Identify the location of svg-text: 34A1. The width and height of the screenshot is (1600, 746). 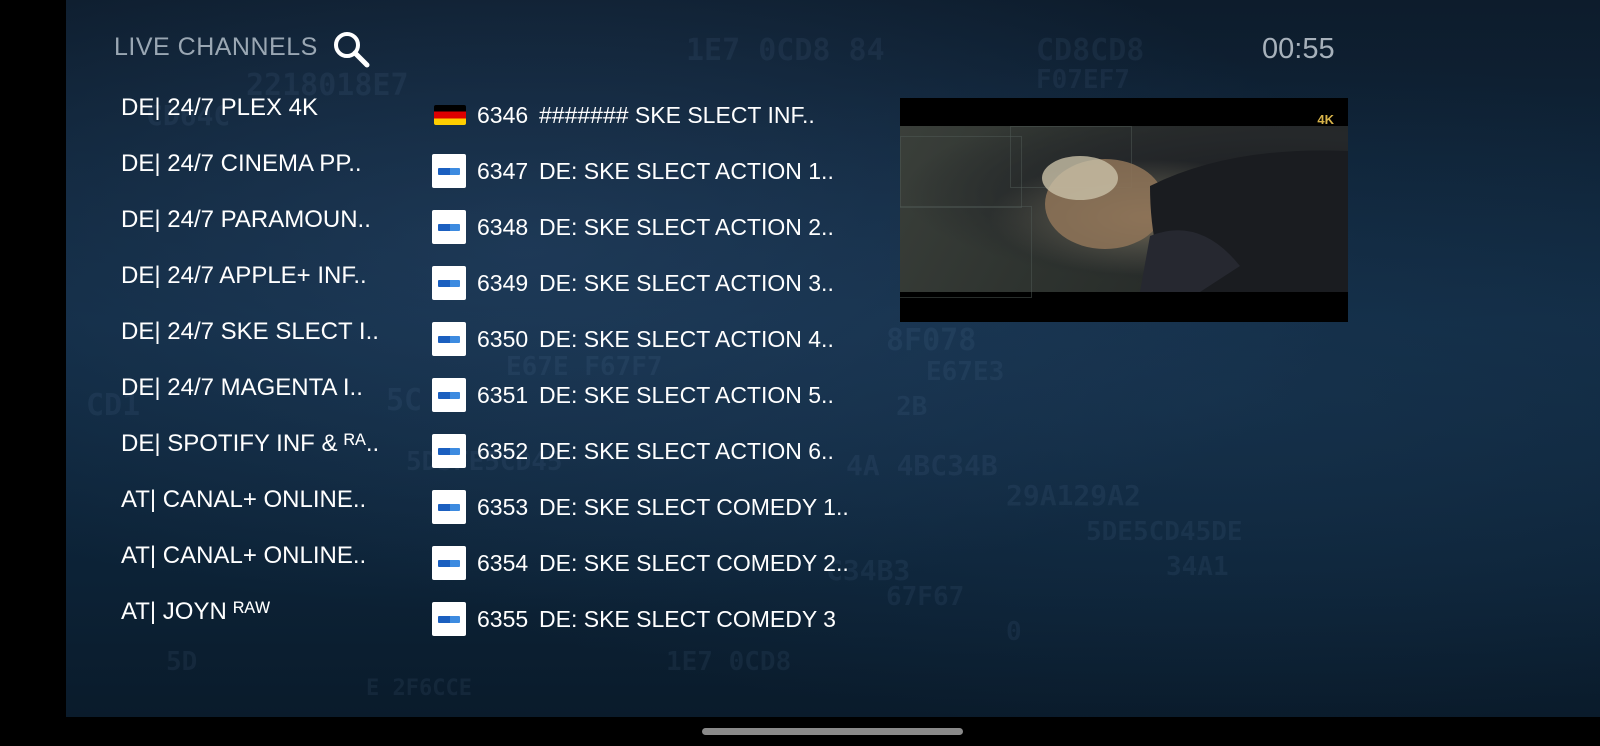
(1197, 567).